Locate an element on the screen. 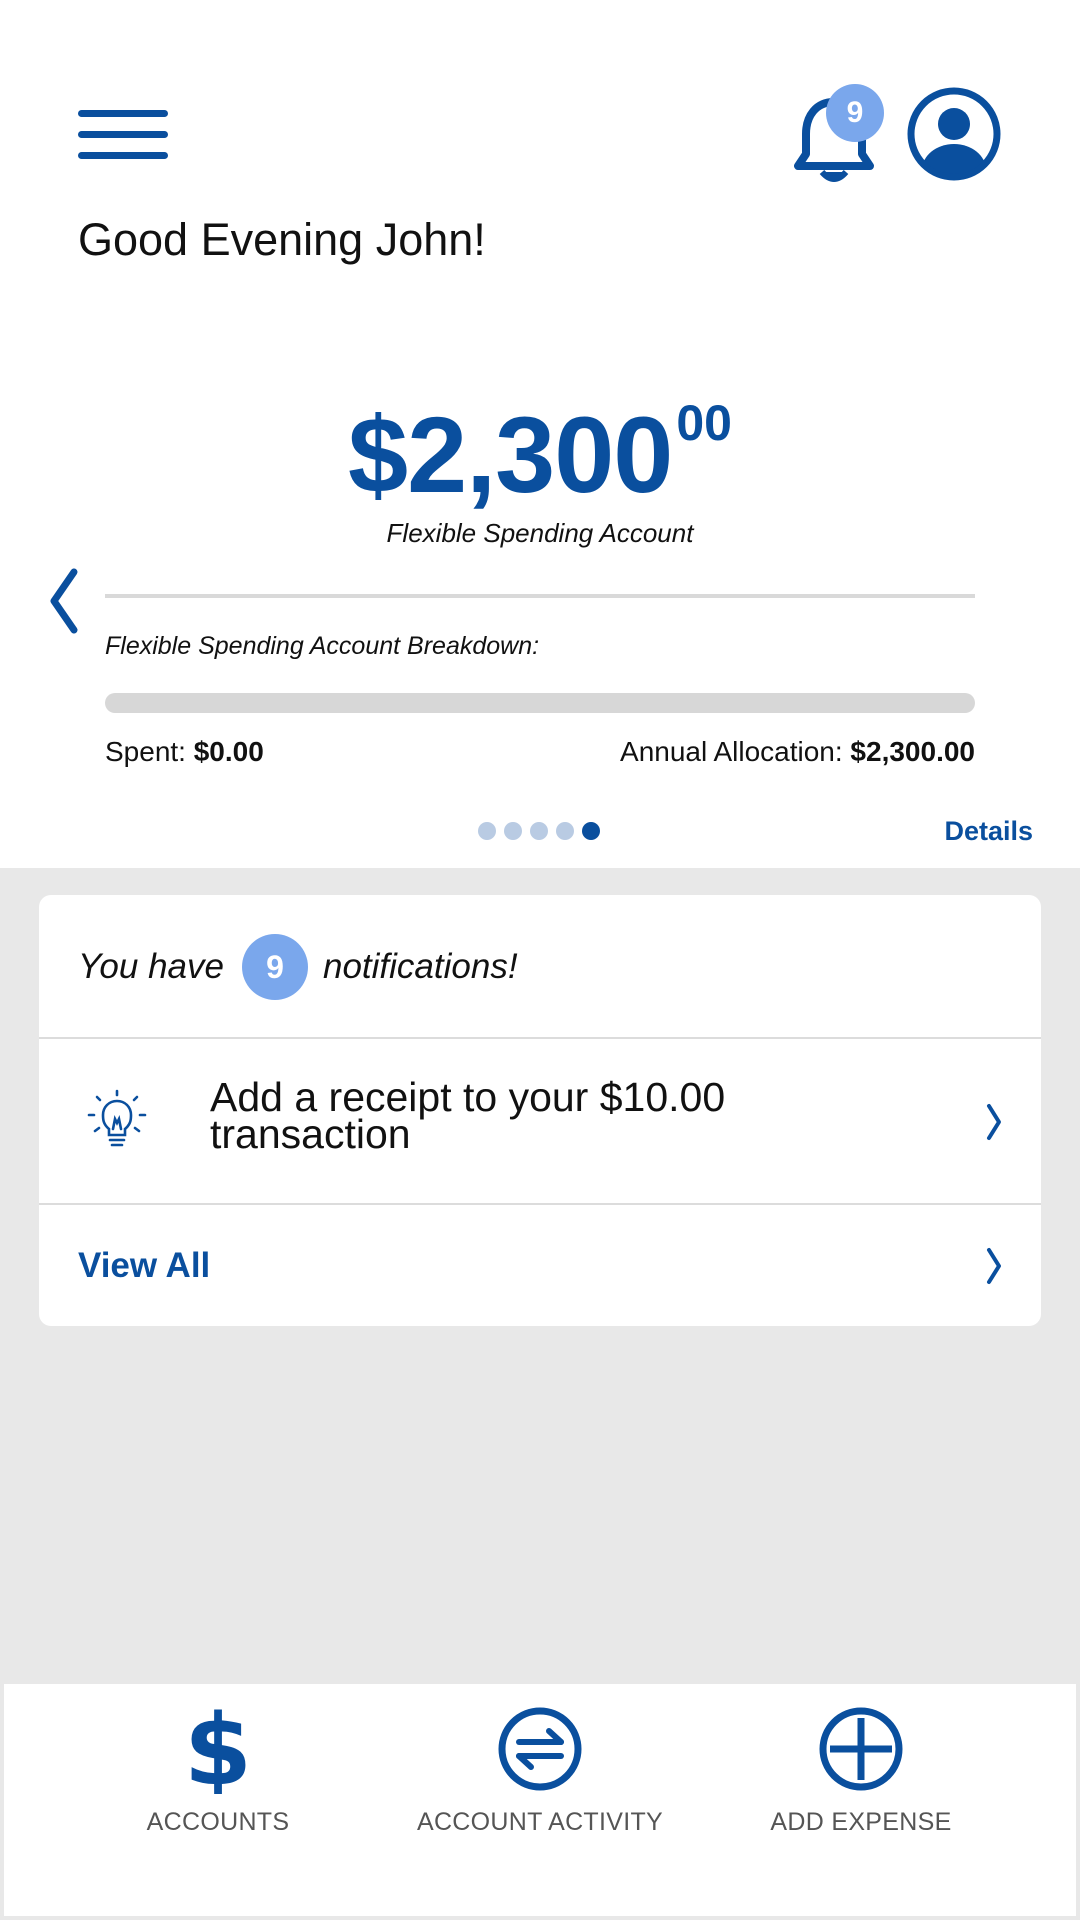 The width and height of the screenshot is (1080, 1920). view-all-row: View All is located at coordinates (540, 1265).